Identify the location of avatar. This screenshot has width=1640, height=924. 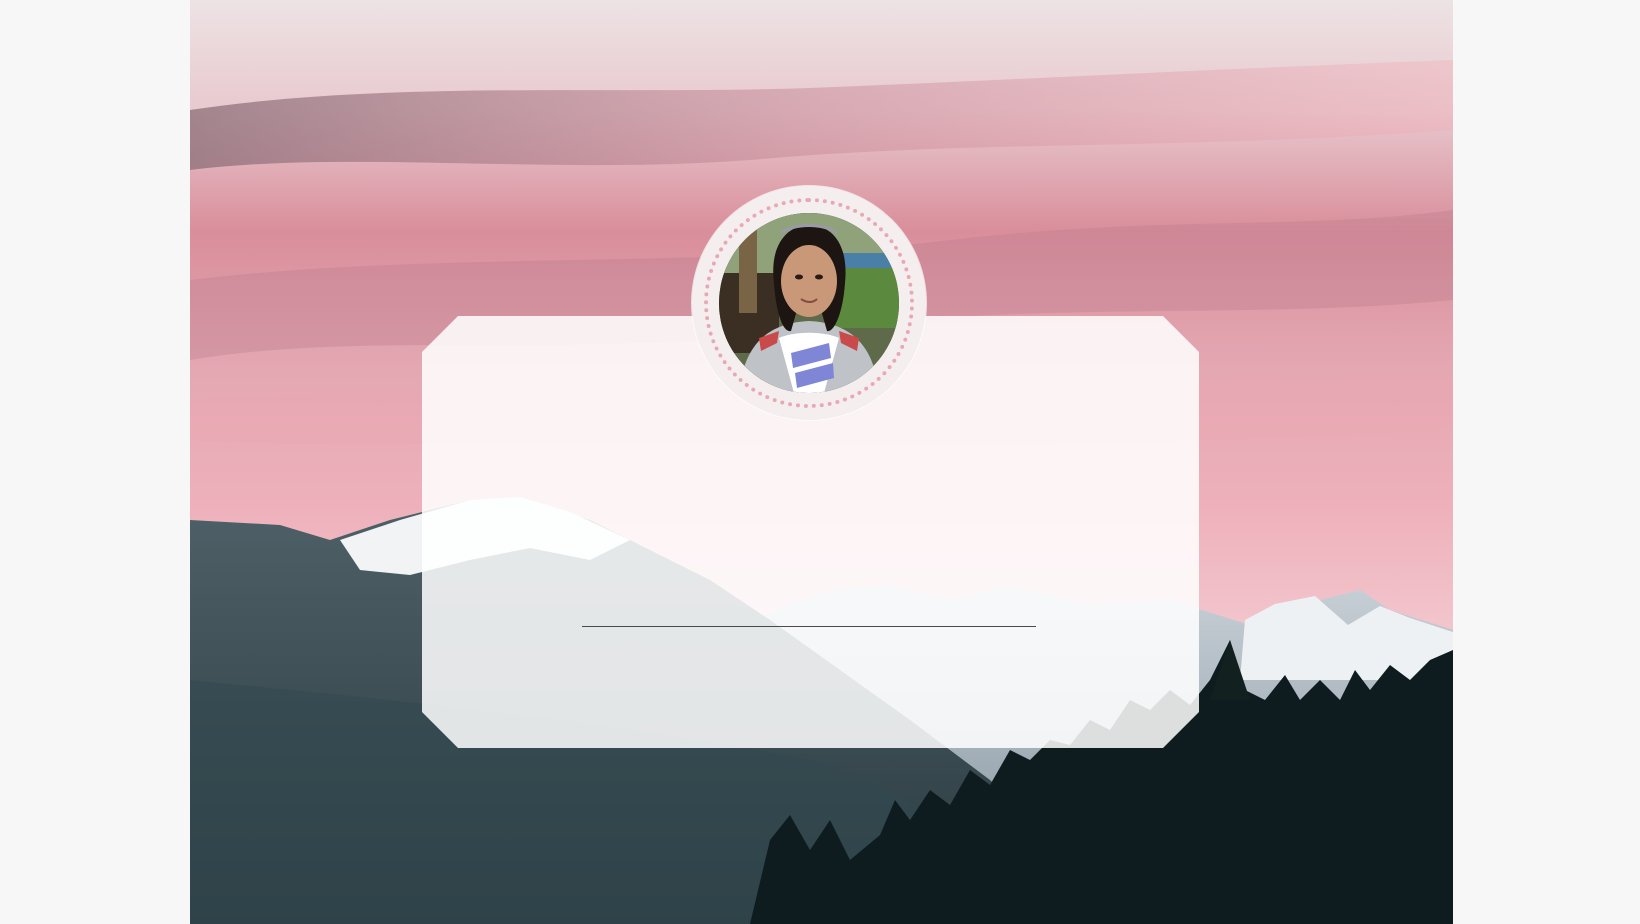
(809, 303).